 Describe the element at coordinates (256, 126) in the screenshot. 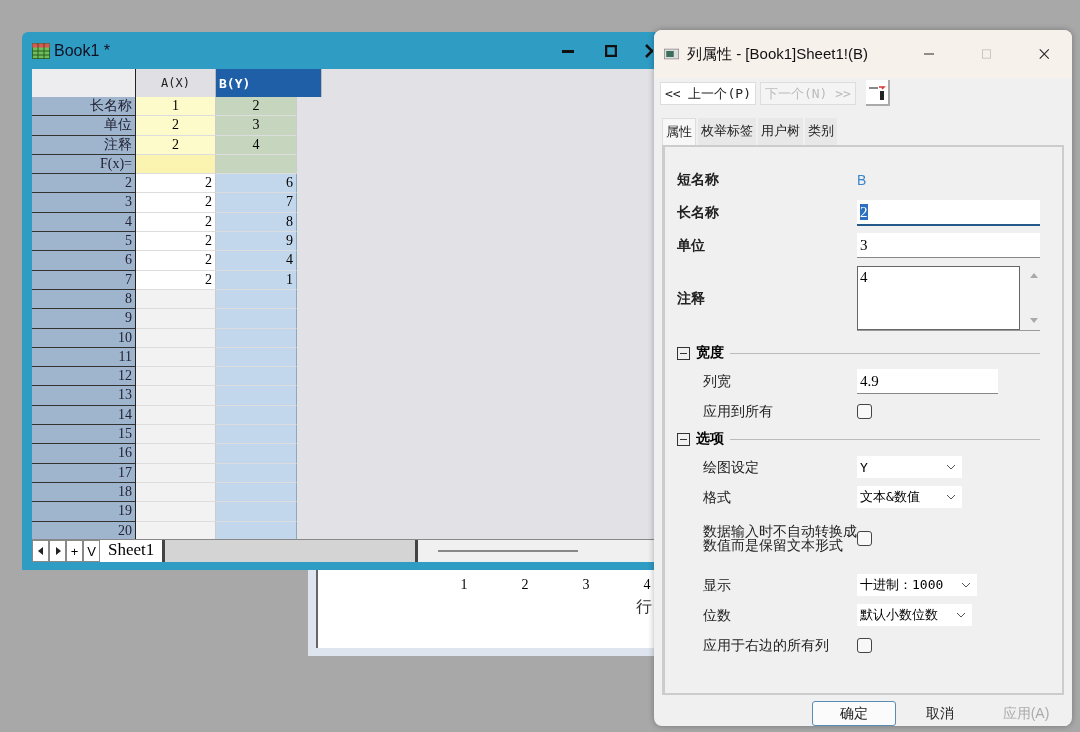

I see `table-cell: 3` at that location.